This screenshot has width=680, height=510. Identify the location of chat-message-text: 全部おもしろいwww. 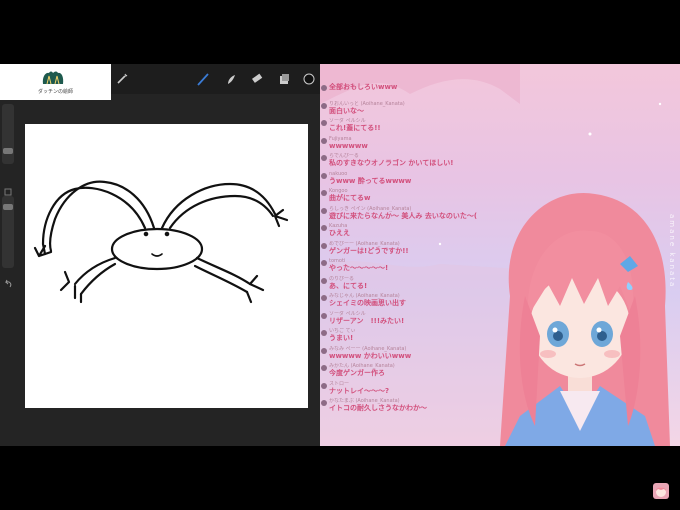
(363, 87).